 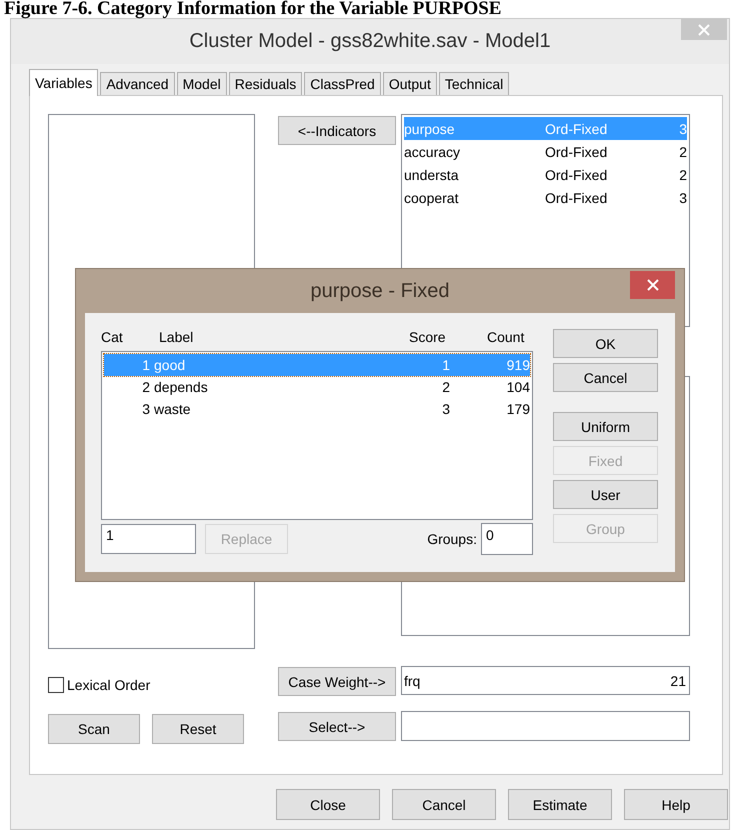 What do you see at coordinates (176, 337) in the screenshot?
I see `column-header: Label` at bounding box center [176, 337].